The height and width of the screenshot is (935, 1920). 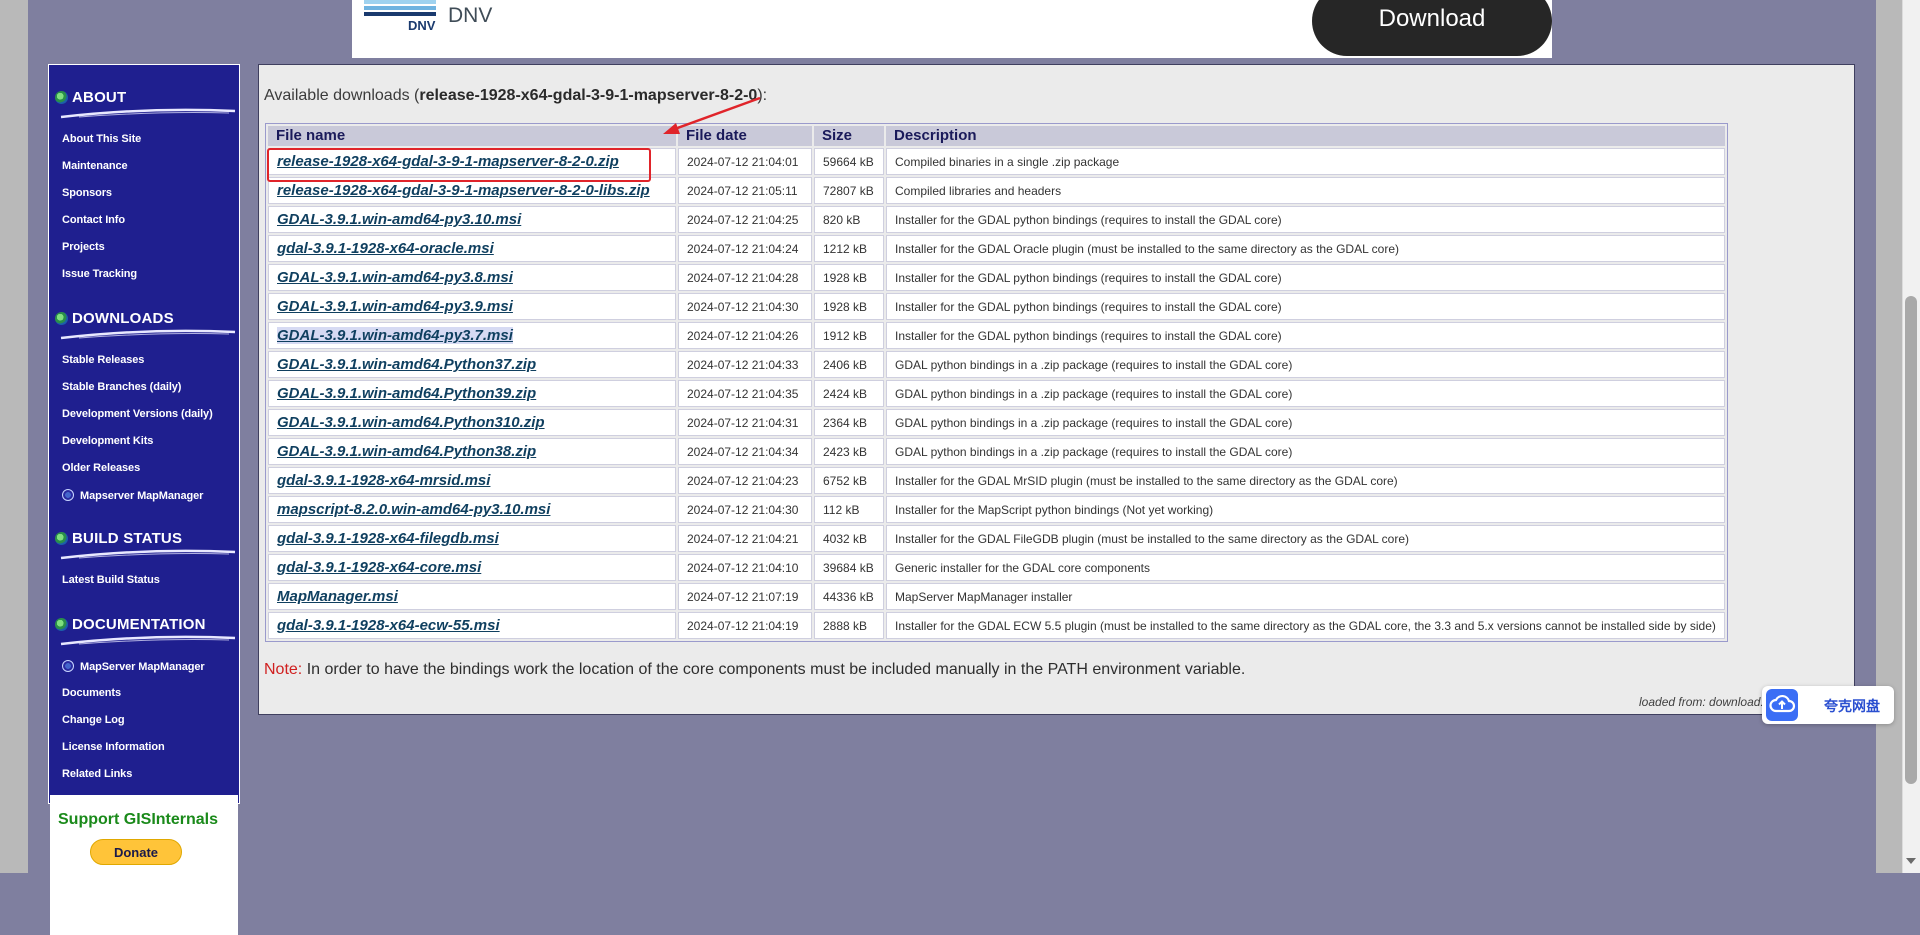 What do you see at coordinates (849, 509) in the screenshot?
I see `file-size-cell: 112 kB` at bounding box center [849, 509].